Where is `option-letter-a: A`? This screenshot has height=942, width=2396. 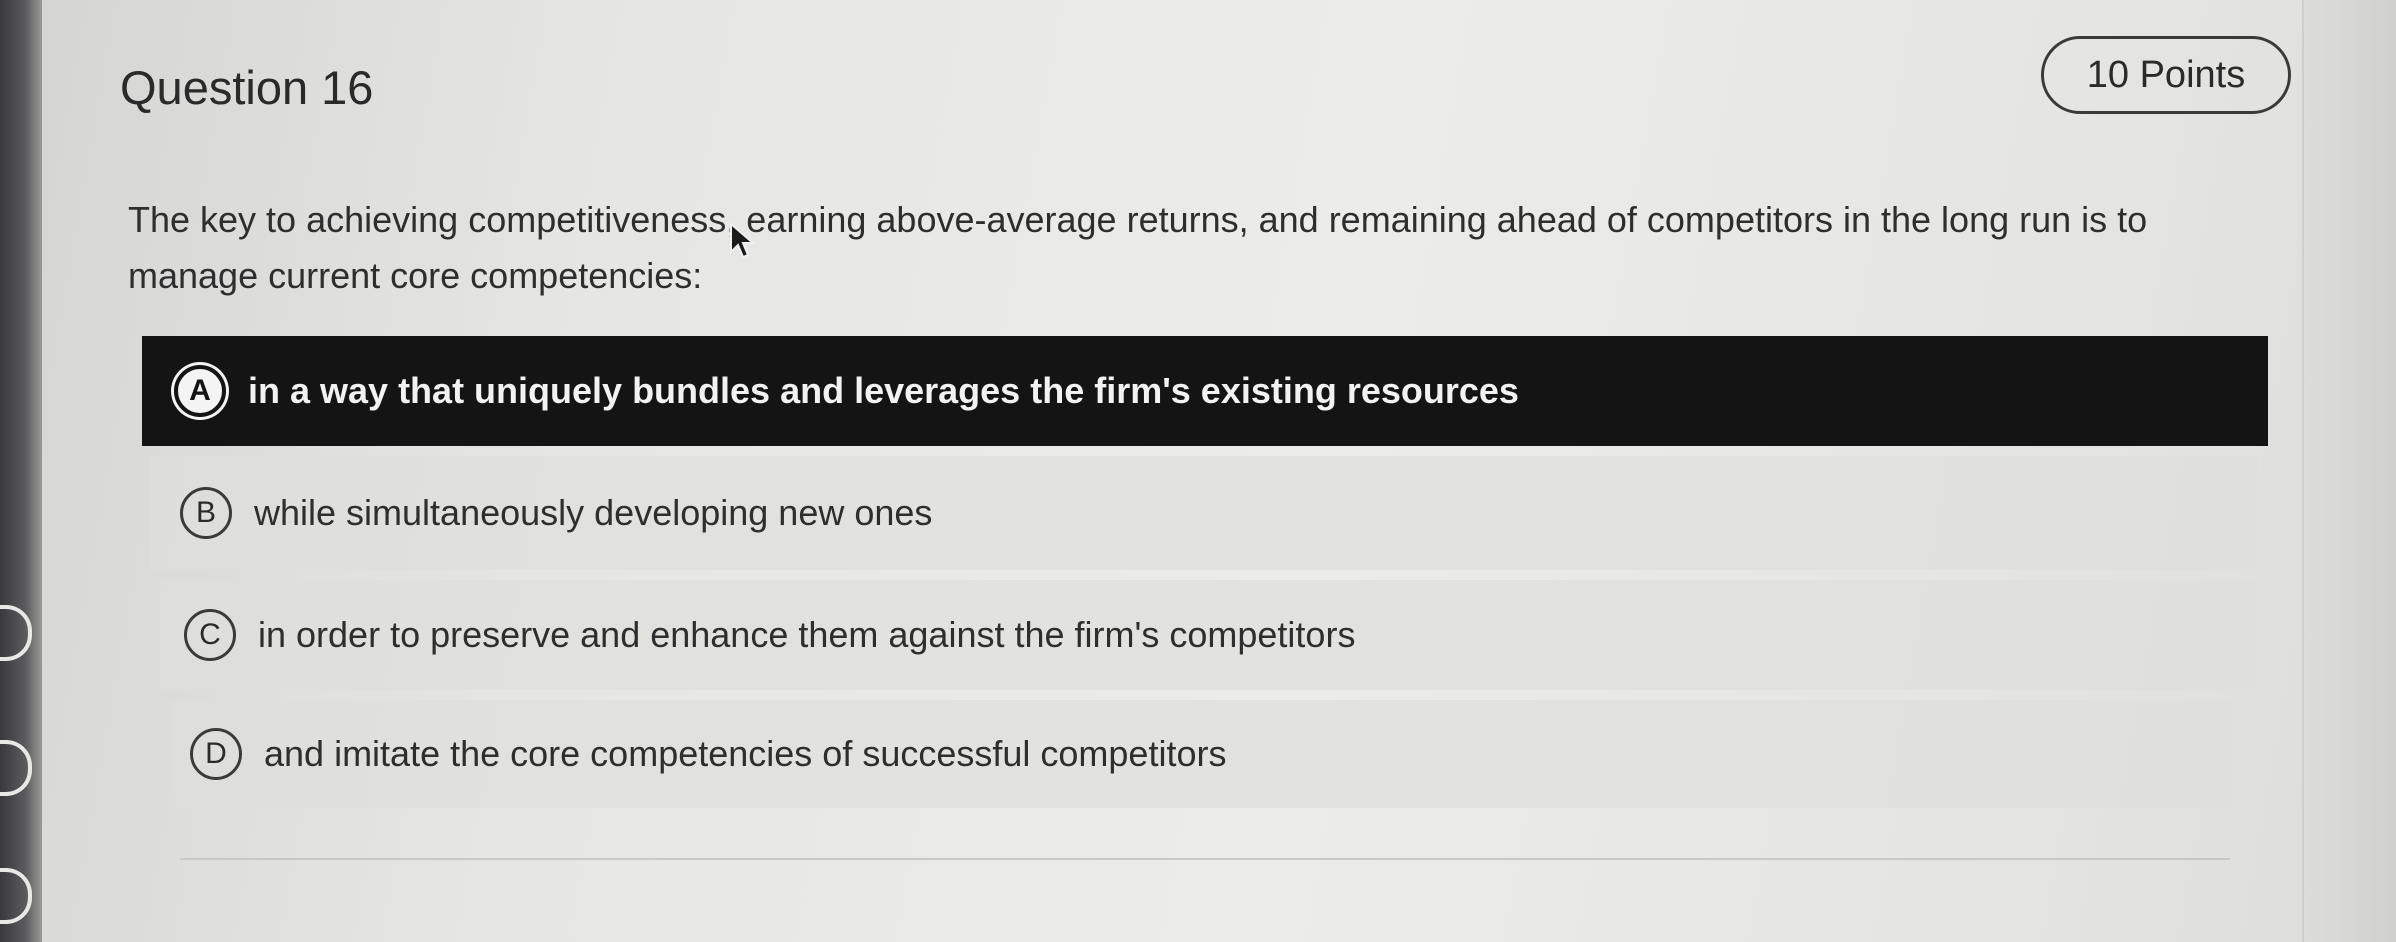 option-letter-a: A is located at coordinates (200, 391).